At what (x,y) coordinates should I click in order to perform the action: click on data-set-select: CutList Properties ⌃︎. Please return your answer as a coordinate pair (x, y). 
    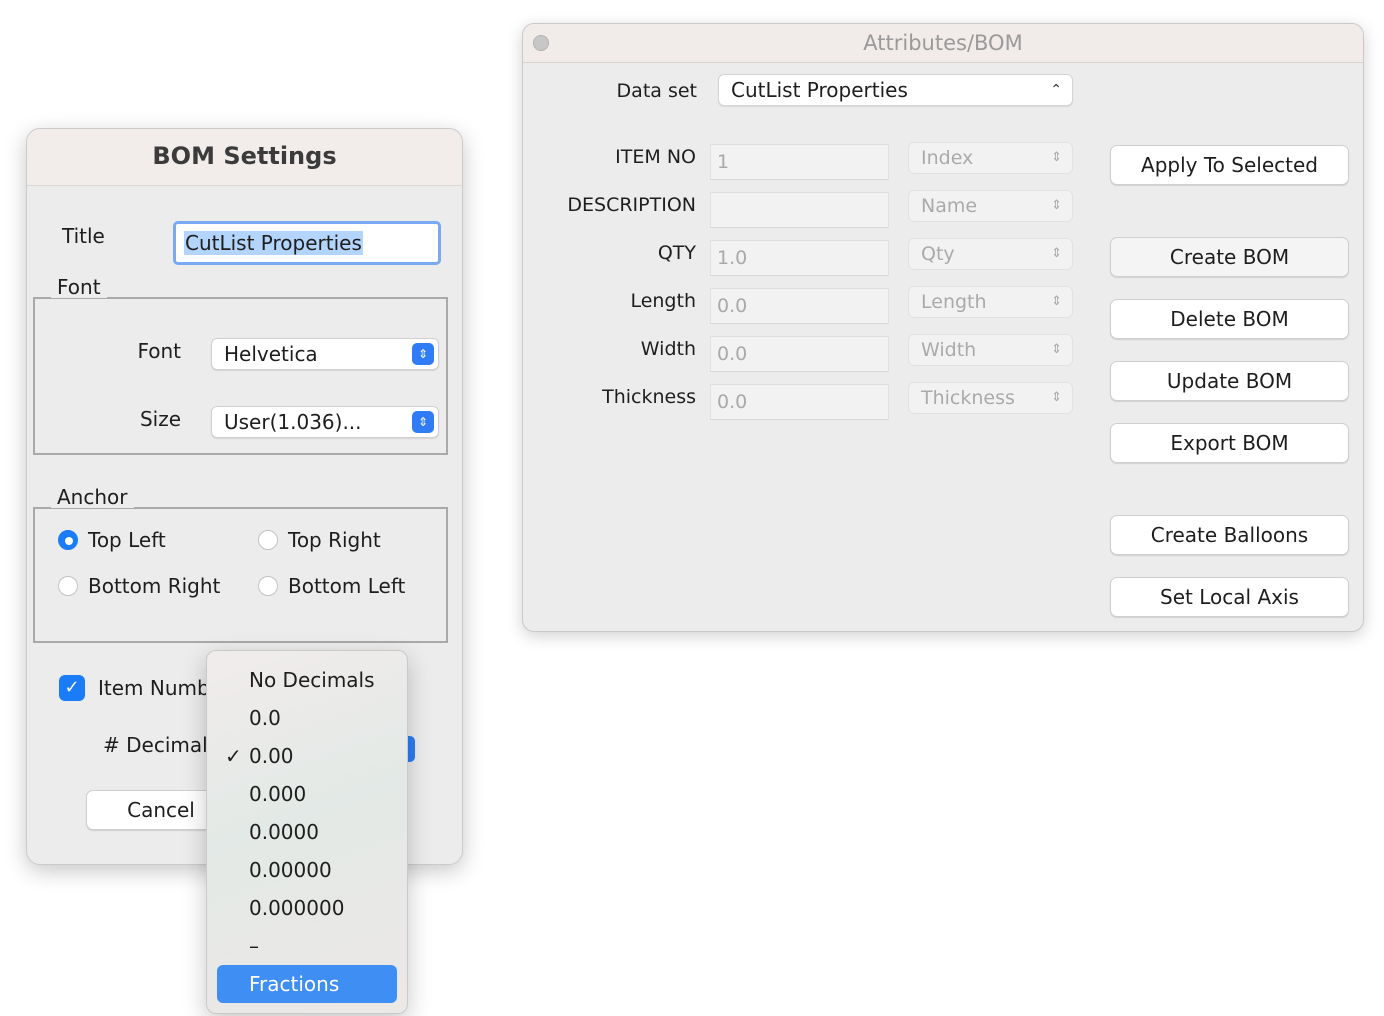
    Looking at the image, I should click on (895, 90).